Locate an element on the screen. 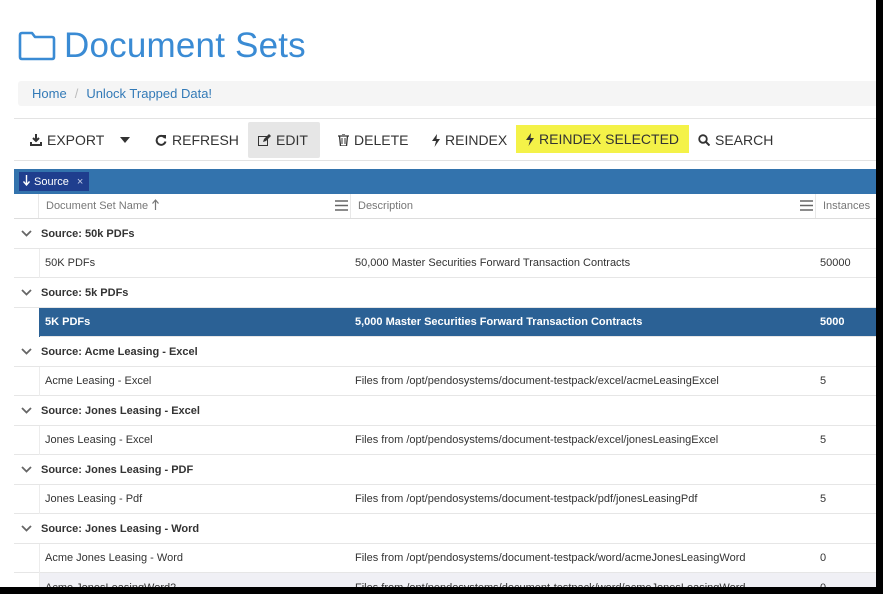  export-dropdown-toggle is located at coordinates (125, 140).